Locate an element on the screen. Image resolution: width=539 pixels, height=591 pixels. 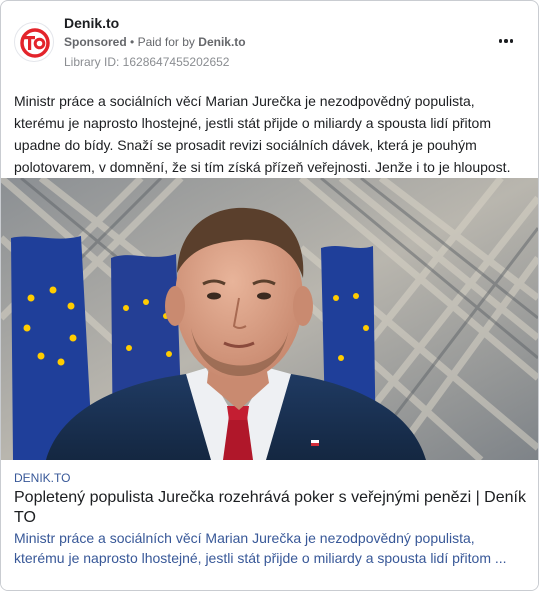
sponsored-meta: Sponsored • Paid for by Denik.to is located at coordinates (155, 42).